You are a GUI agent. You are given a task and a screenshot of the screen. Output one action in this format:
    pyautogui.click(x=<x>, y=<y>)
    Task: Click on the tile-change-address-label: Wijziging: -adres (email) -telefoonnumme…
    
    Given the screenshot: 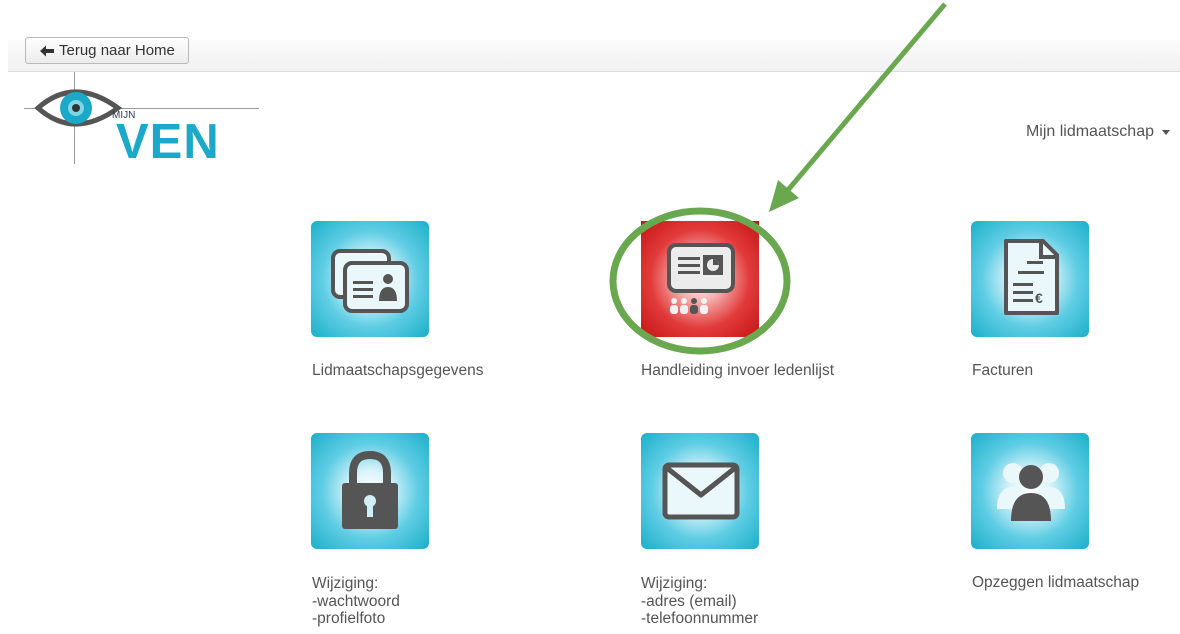 What is the action you would take?
    pyautogui.click(x=699, y=601)
    